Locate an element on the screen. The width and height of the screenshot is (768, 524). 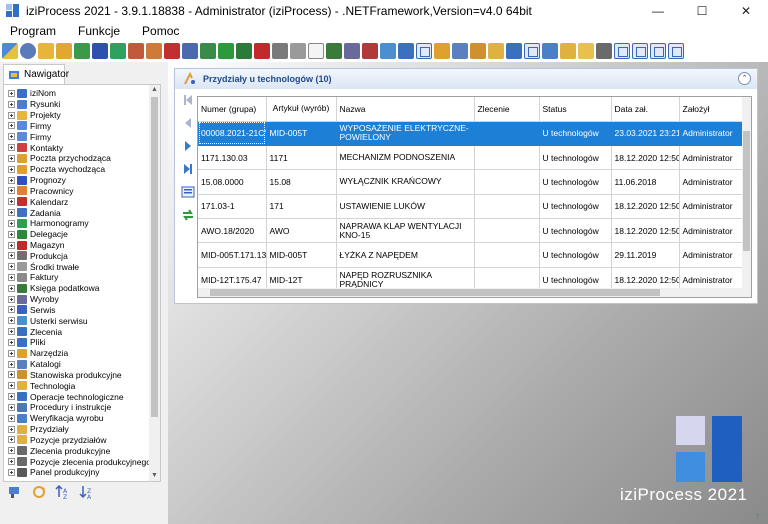
toolbar-window-2-icon is located at coordinates (532, 51).